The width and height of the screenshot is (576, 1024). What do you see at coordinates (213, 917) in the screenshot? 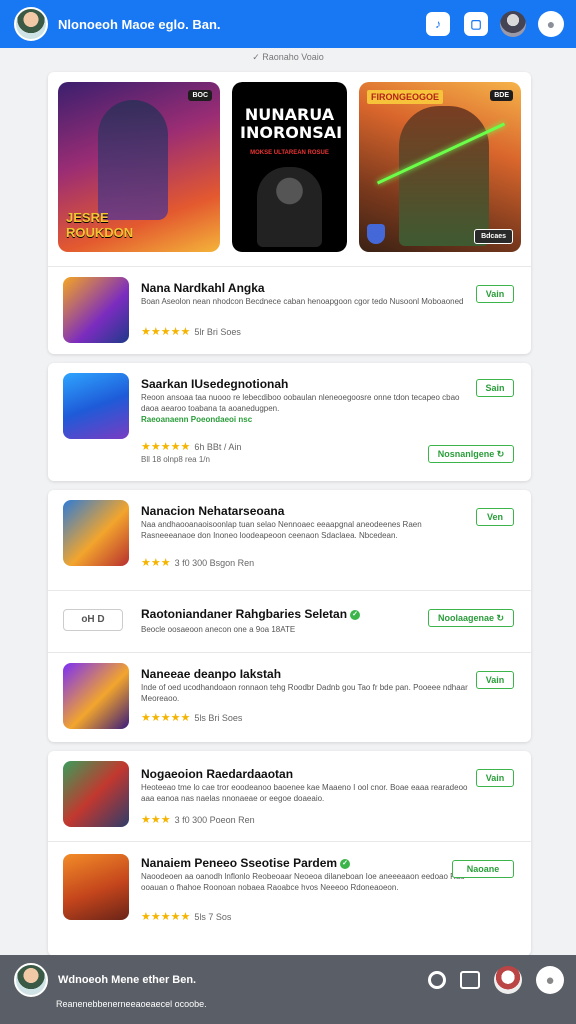
I see `rating-text: 5ls 7 Sos` at bounding box center [213, 917].